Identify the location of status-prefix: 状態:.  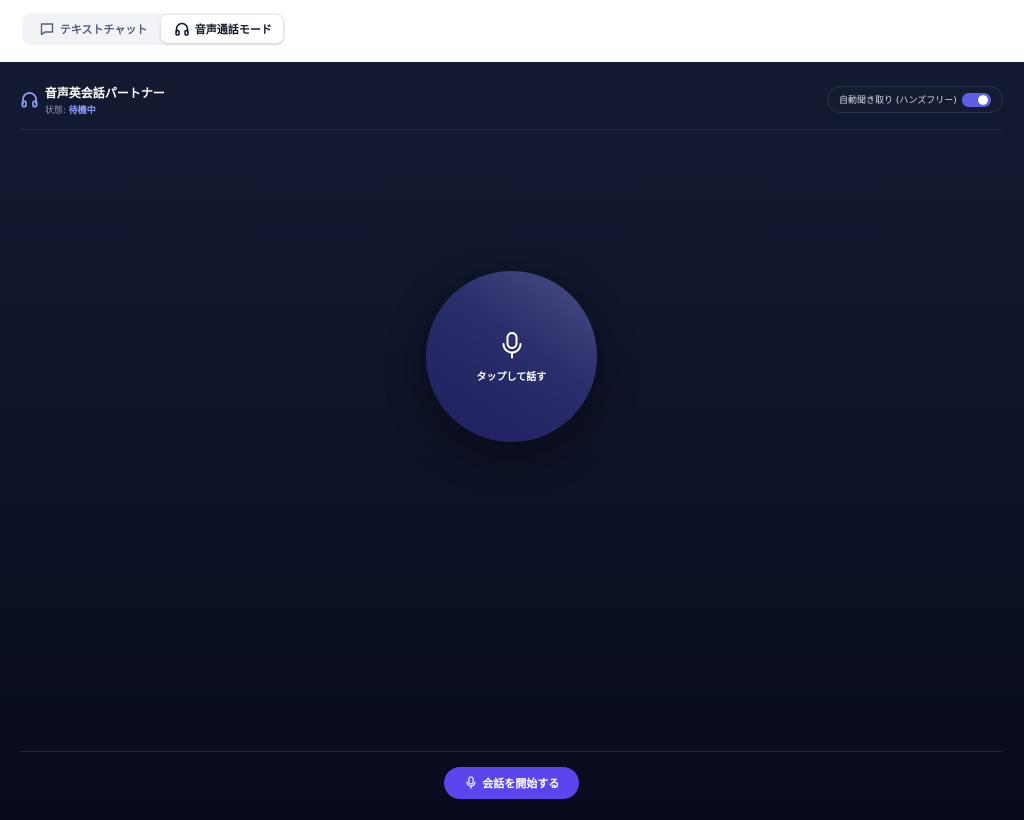
(57, 111).